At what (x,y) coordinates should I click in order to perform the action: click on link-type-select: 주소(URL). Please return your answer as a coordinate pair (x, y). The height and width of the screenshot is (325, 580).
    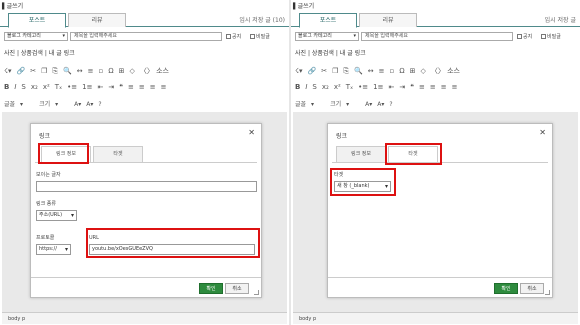
    Looking at the image, I should click on (56, 215).